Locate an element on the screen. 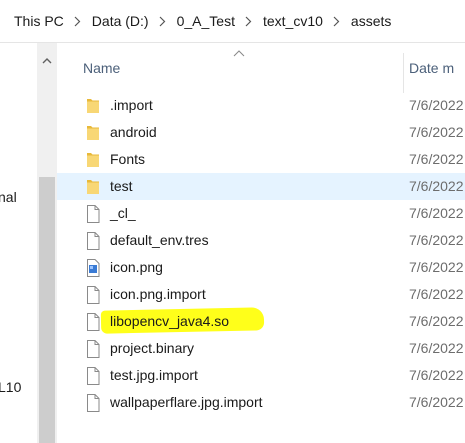  breadcrumb-text-cv10: text_cv10 is located at coordinates (293, 21).